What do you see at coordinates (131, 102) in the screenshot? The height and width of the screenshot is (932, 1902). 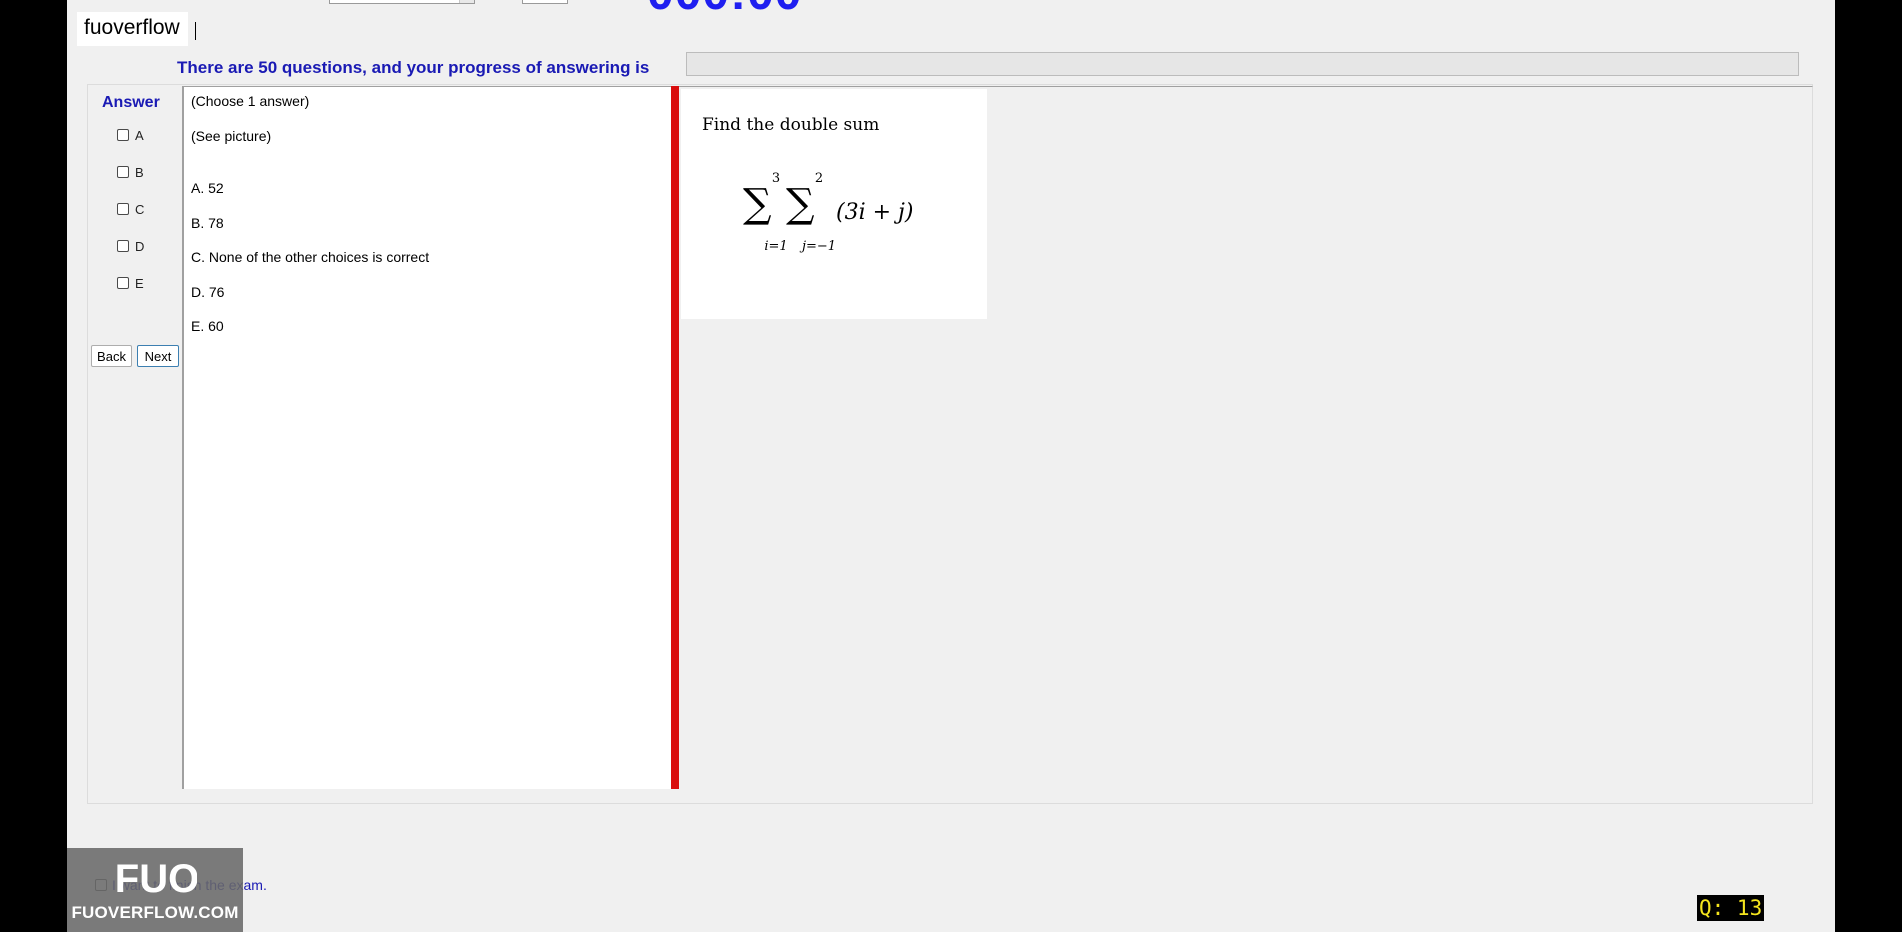 I see `answer-title: Answer` at bounding box center [131, 102].